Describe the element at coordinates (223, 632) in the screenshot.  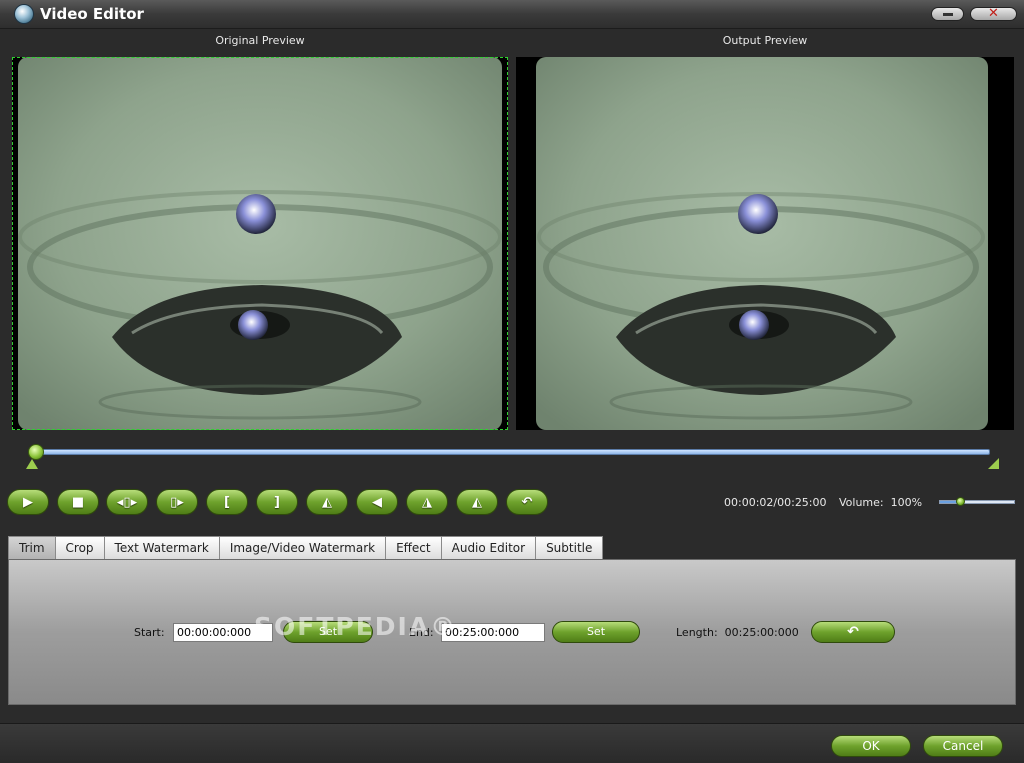
I see `start-time-input: 00:00:00:000` at that location.